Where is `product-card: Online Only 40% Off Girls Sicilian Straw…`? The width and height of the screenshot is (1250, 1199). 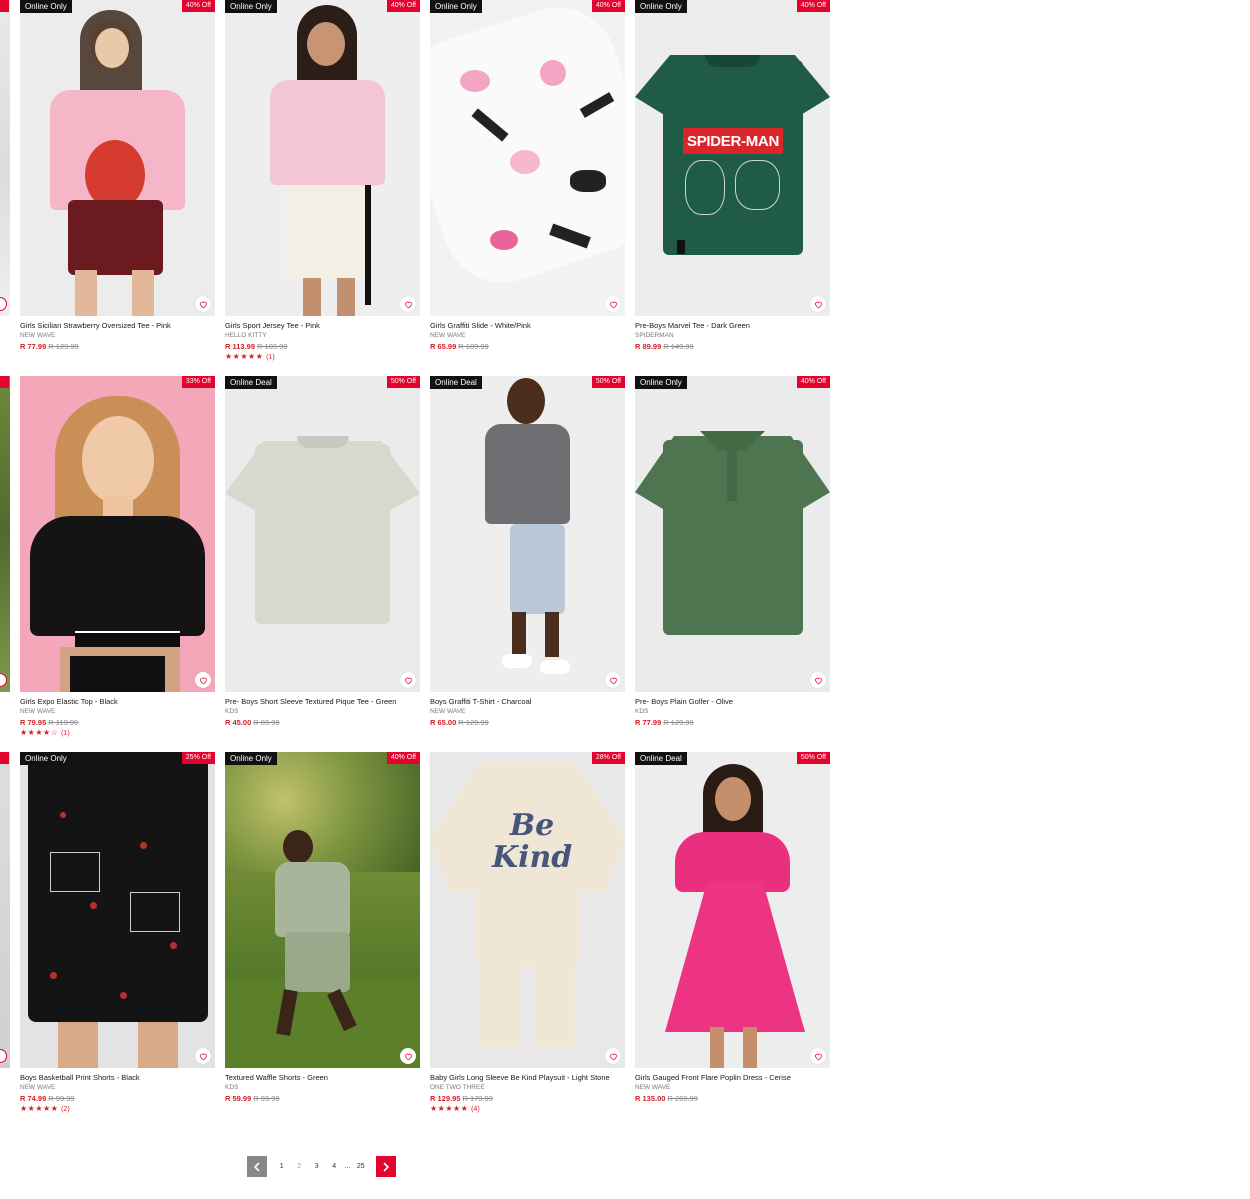
product-card: Online Only 40% Off Girls Sicilian Straw… is located at coordinates (117, 176).